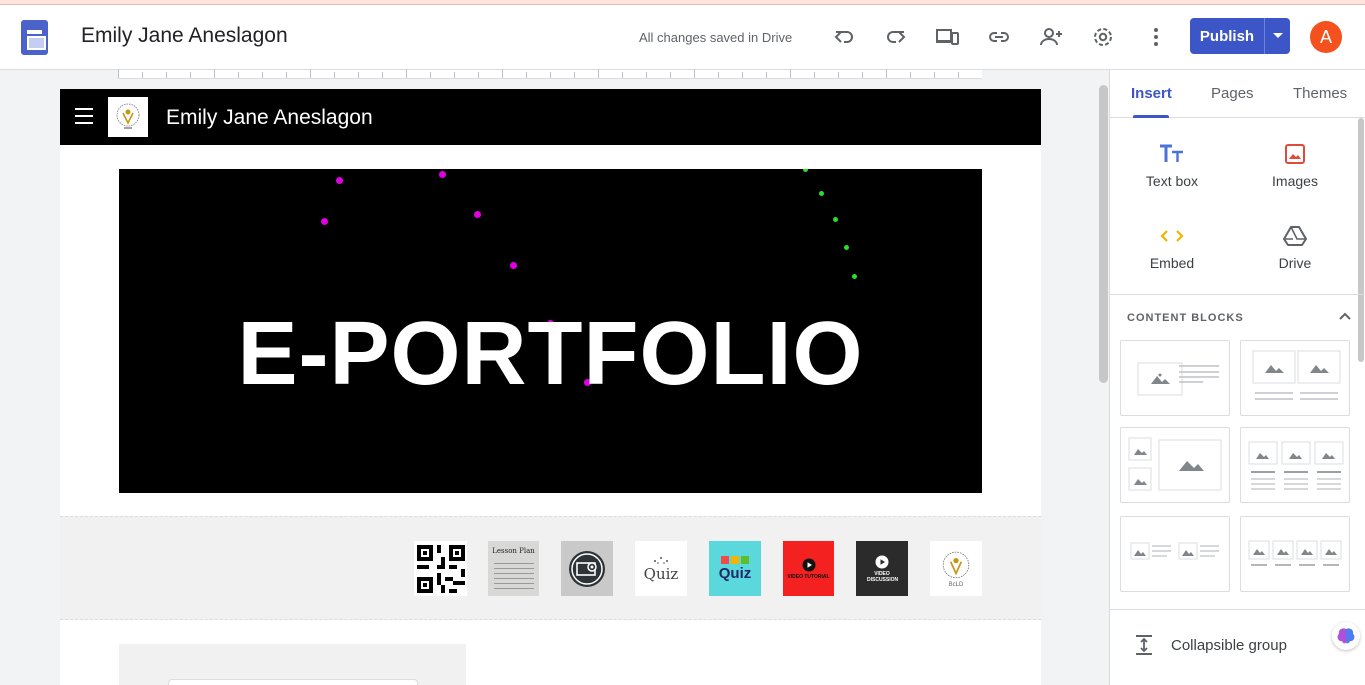 Image resolution: width=1365 pixels, height=685 pixels. Describe the element at coordinates (661, 573) in the screenshot. I see `thumbnail-quiz-white-label: Quiz` at that location.